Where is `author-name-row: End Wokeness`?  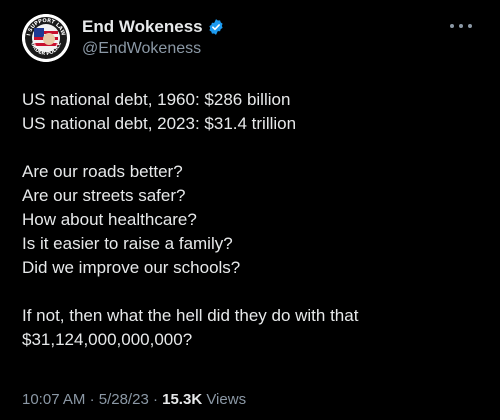
author-name-row: End Wokeness is located at coordinates (153, 27).